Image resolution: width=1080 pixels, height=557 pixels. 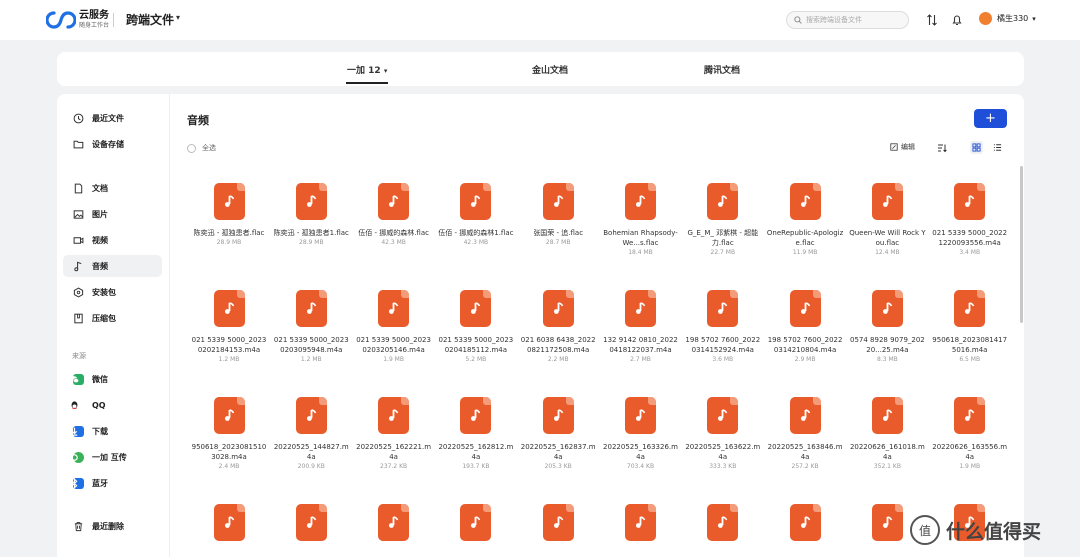 I want to click on file-item: 0574 8928 9079_20220...25.m4a 8.3 MB, so click(x=887, y=326).